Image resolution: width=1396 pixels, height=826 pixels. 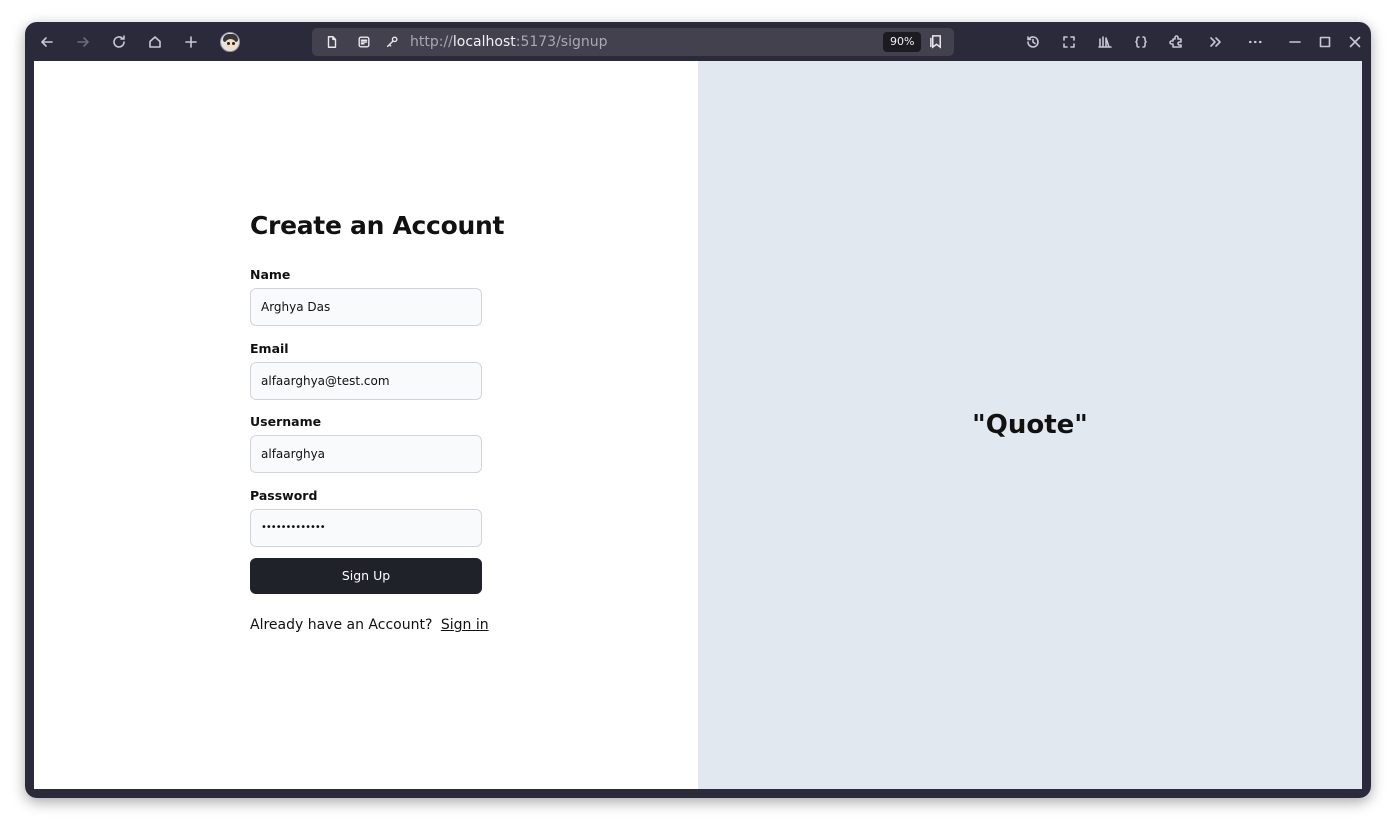 What do you see at coordinates (1255, 42) in the screenshot?
I see `menu-dots-icon` at bounding box center [1255, 42].